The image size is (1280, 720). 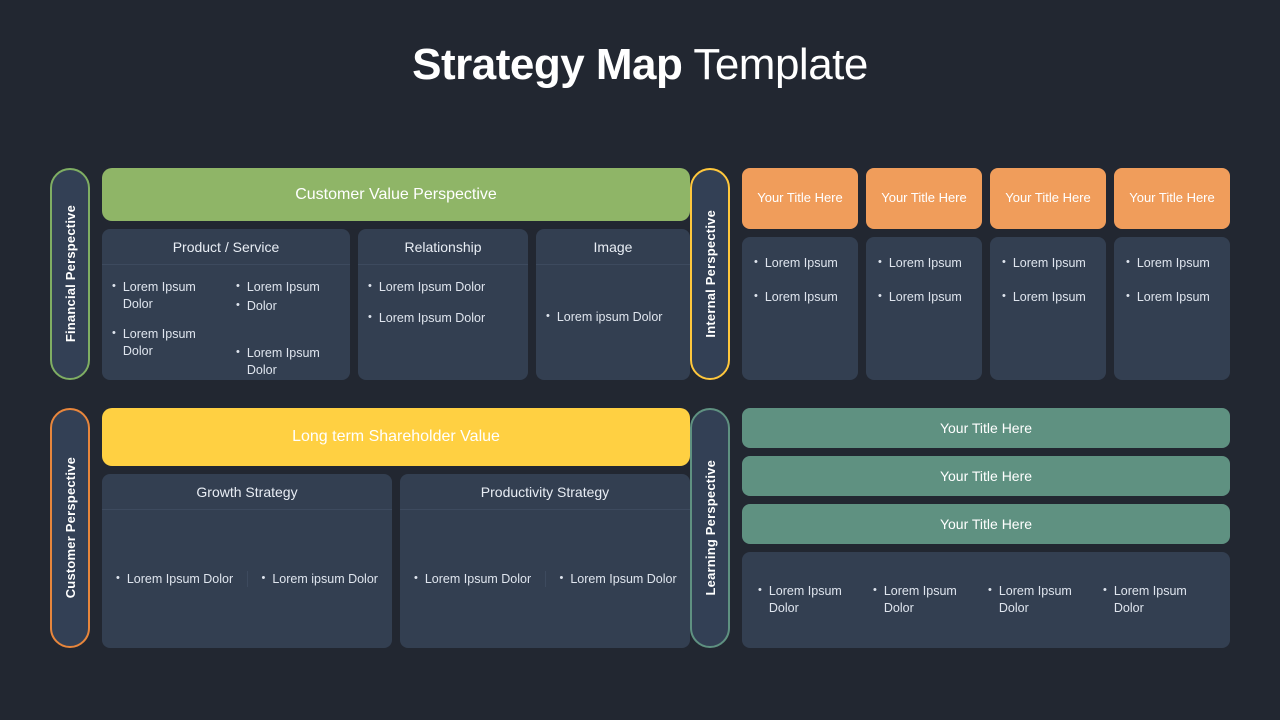 I want to click on bar-label: Your Title Here, so click(x=986, y=428).